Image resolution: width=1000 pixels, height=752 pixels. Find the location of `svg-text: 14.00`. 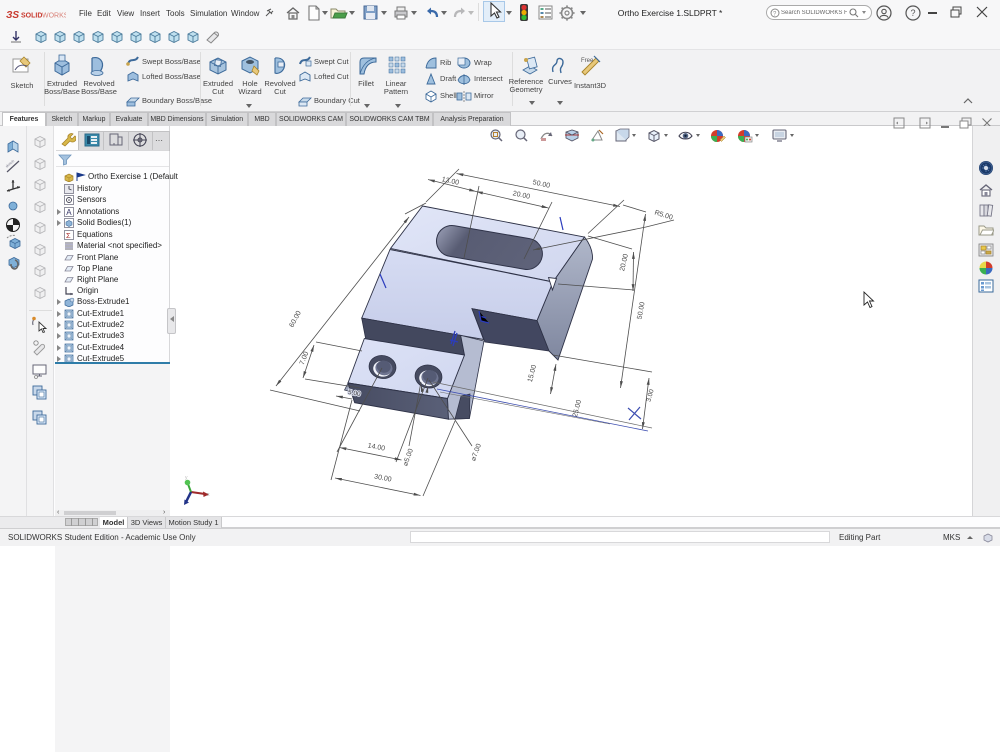

svg-text: 14.00 is located at coordinates (376, 447).